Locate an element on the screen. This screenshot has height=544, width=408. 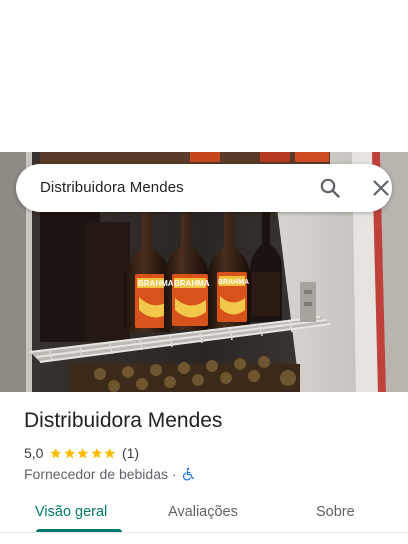
tab-overview: Visão geral is located at coordinates (71, 512).